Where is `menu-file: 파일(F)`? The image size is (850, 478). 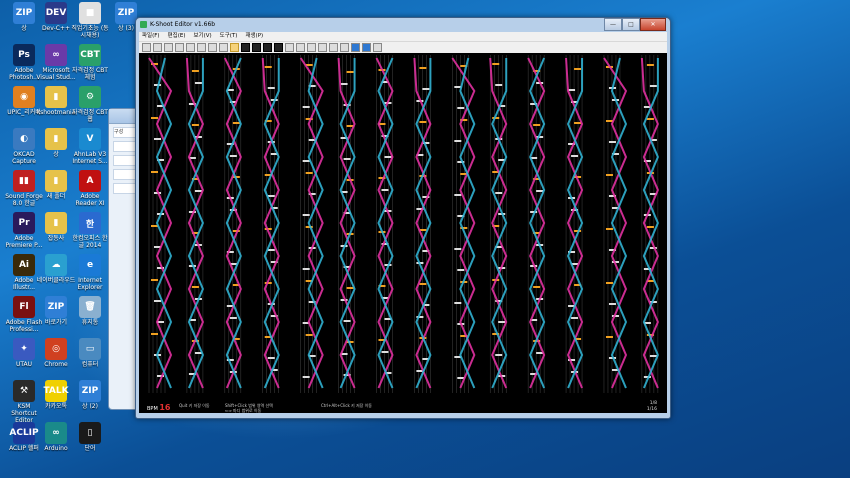
menu-file: 파일(F) is located at coordinates (151, 36).